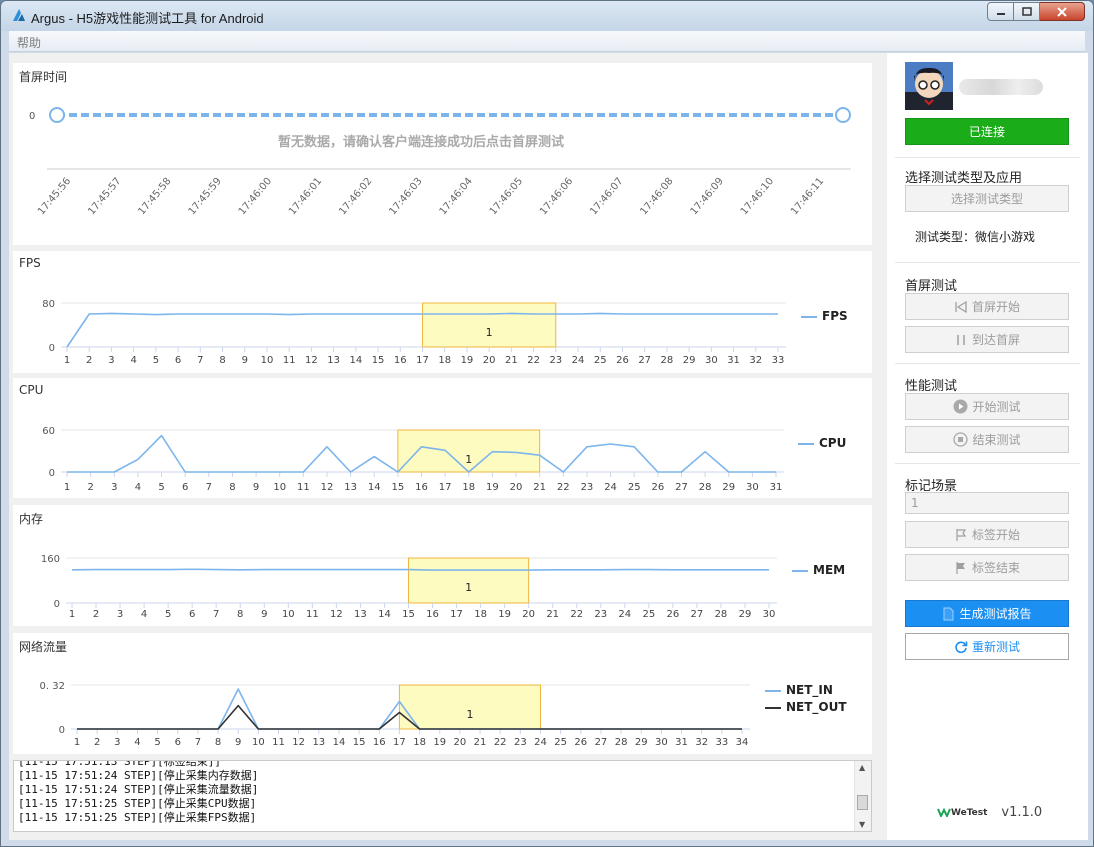  Describe the element at coordinates (809, 690) in the screenshot. I see `net-in-legend-label: NET_IN` at that location.